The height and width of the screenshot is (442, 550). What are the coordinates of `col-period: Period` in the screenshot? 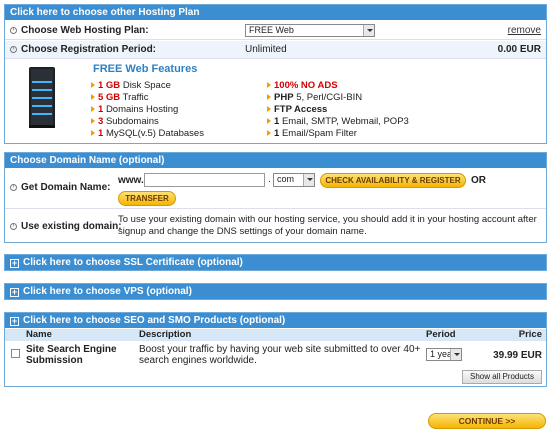 It's located at (441, 334).